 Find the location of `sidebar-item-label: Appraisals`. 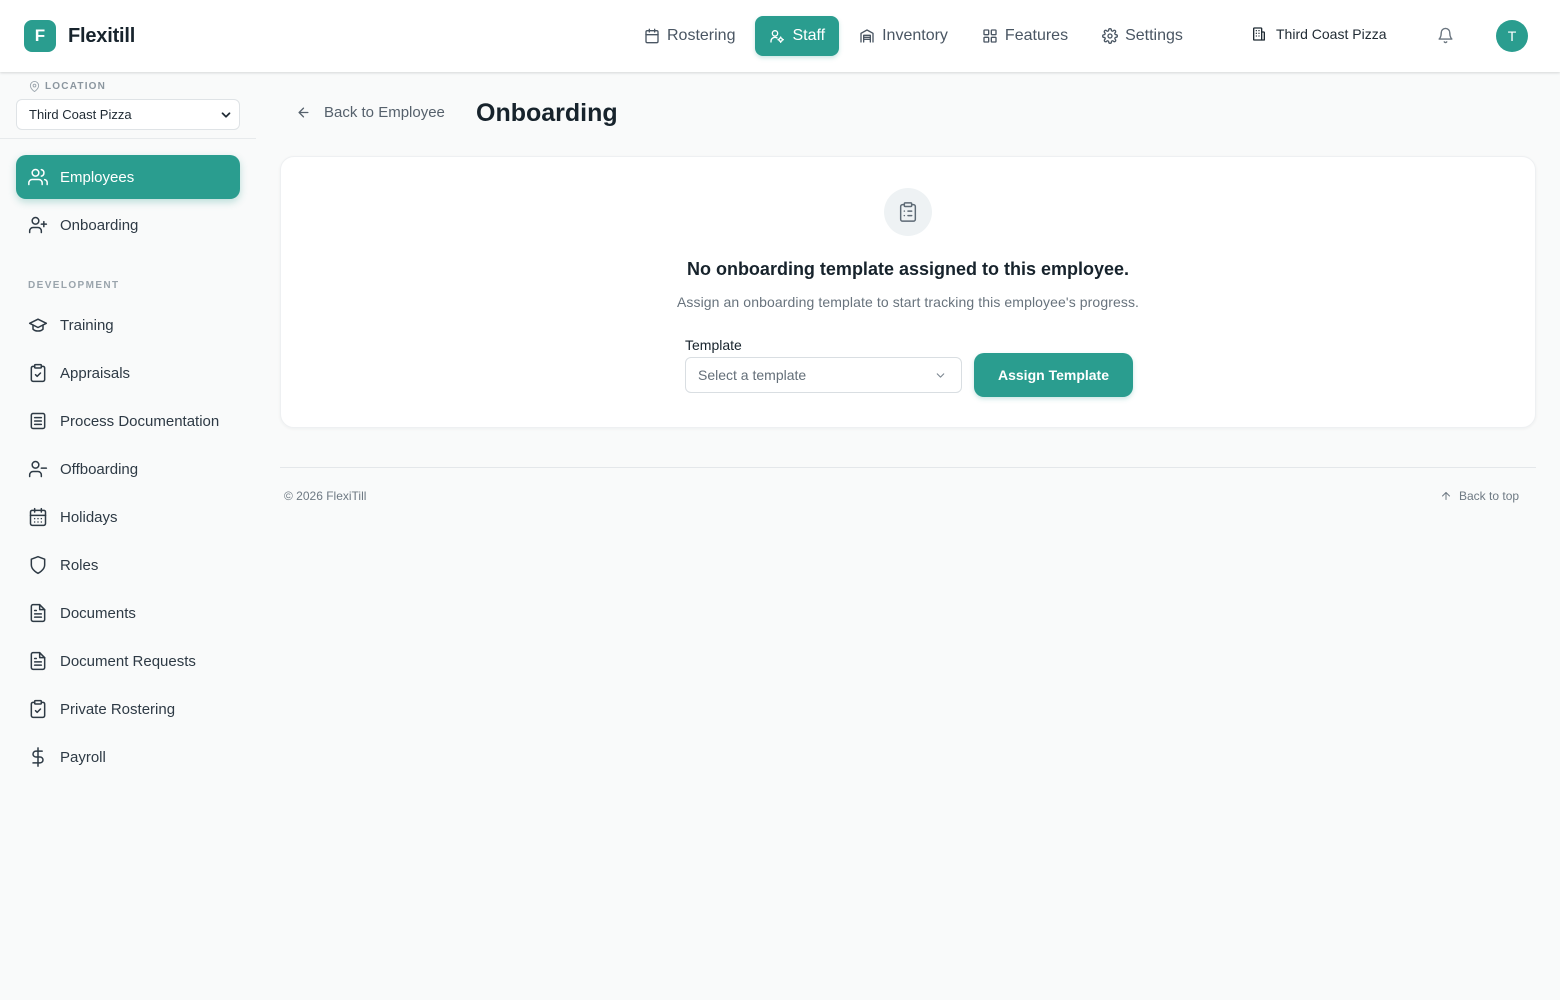

sidebar-item-label: Appraisals is located at coordinates (95, 373).